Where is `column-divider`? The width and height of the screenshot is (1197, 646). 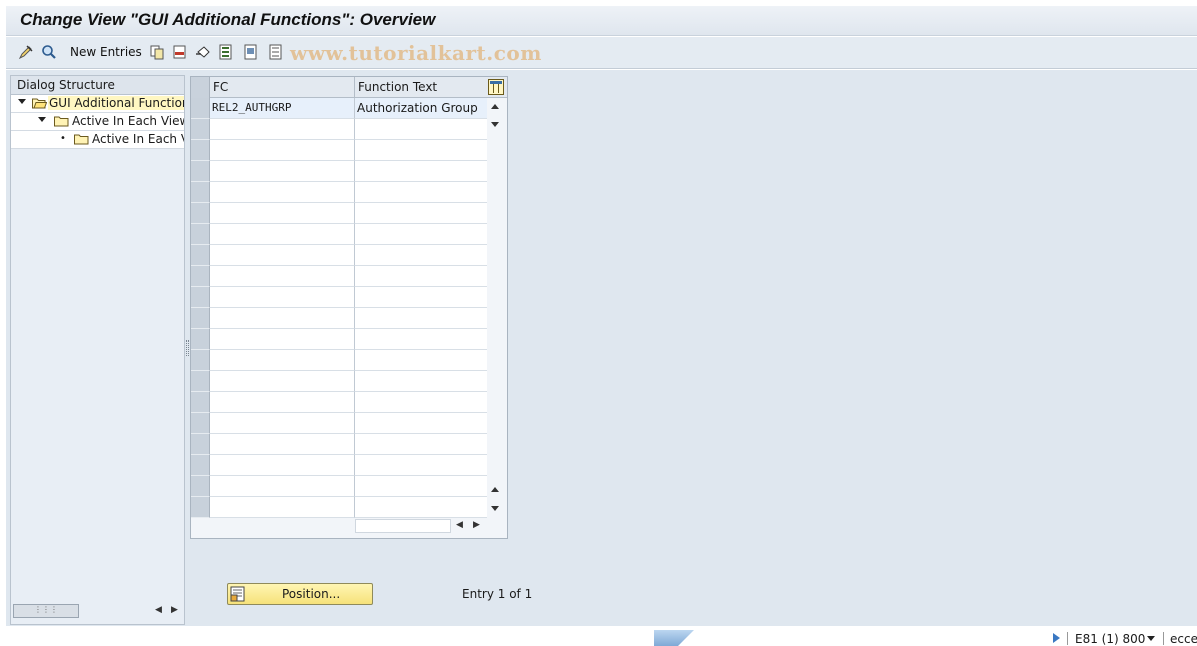 column-divider is located at coordinates (354, 87).